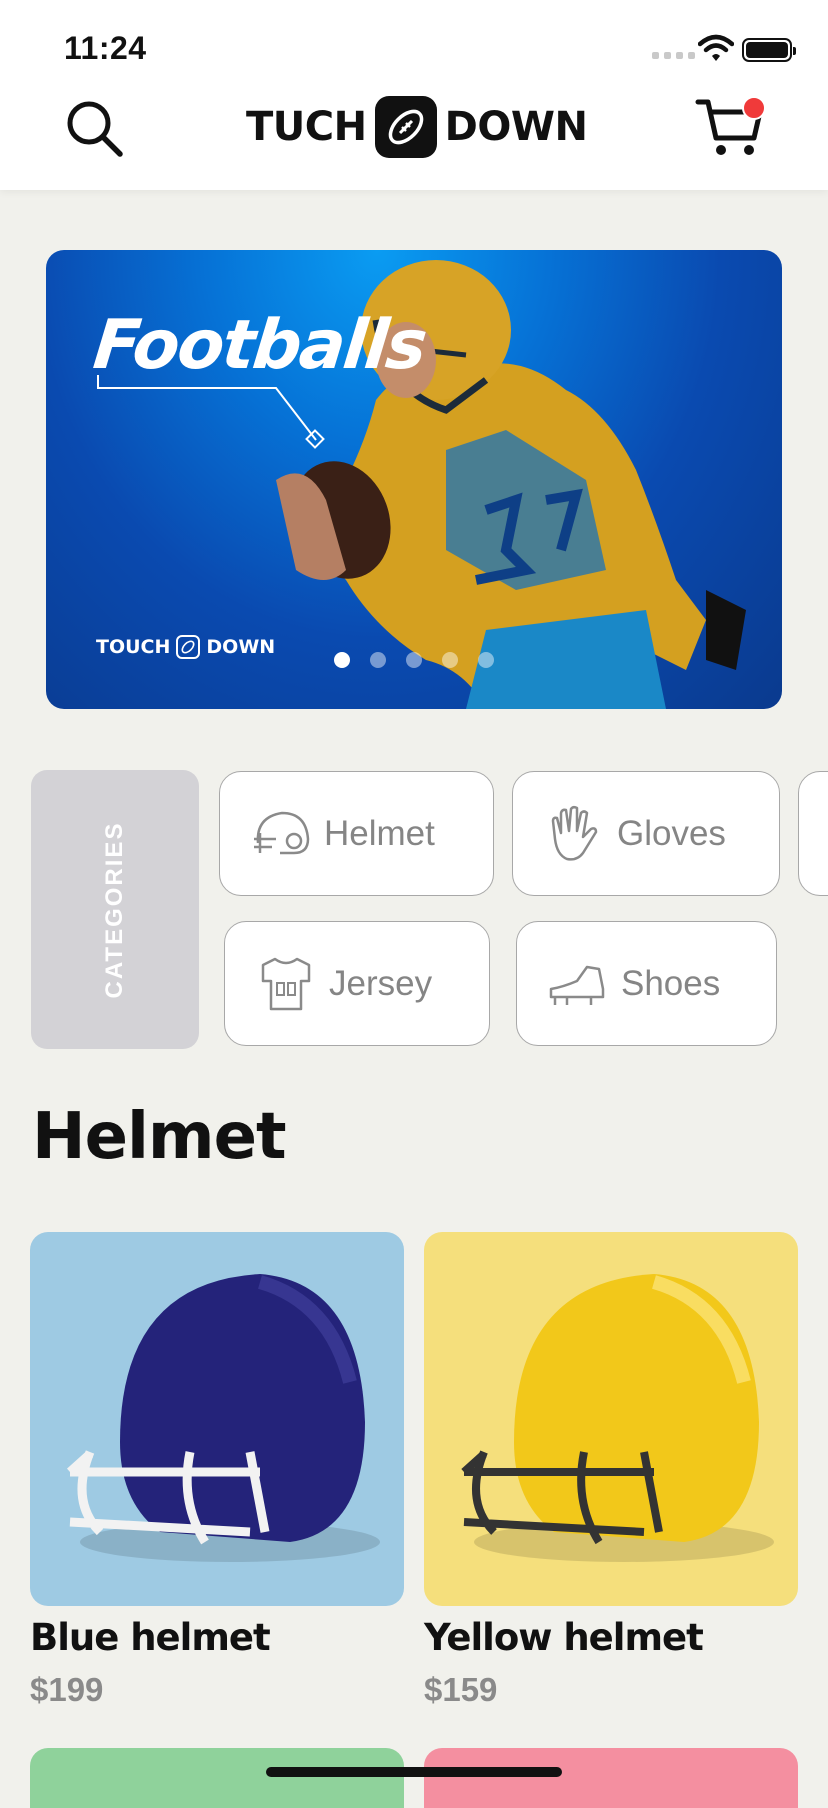 This screenshot has height=1808, width=828. Describe the element at coordinates (617, 1418) in the screenshot. I see `yellow-helmet-image` at that location.